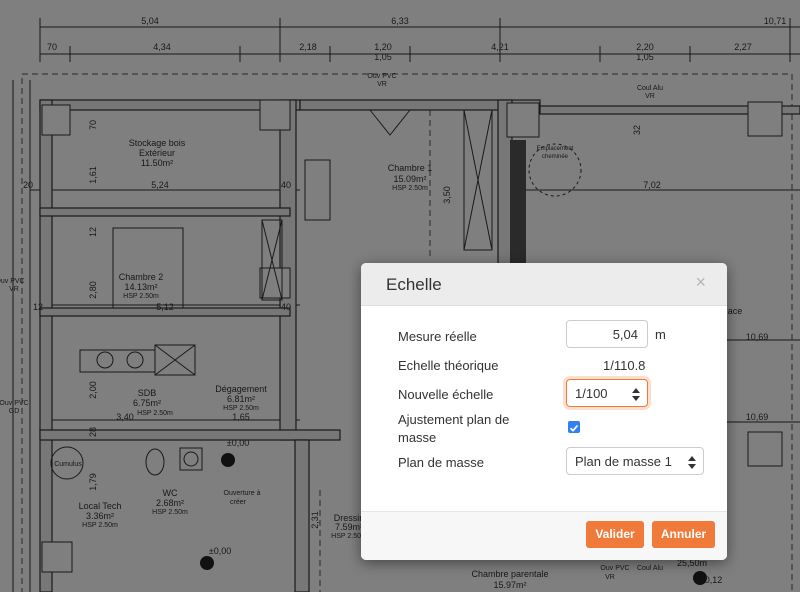 Image resolution: width=800 pixels, height=592 pixels. Describe the element at coordinates (591, 393) in the screenshot. I see `nouvelle-echelle-value: 1/100` at that location.